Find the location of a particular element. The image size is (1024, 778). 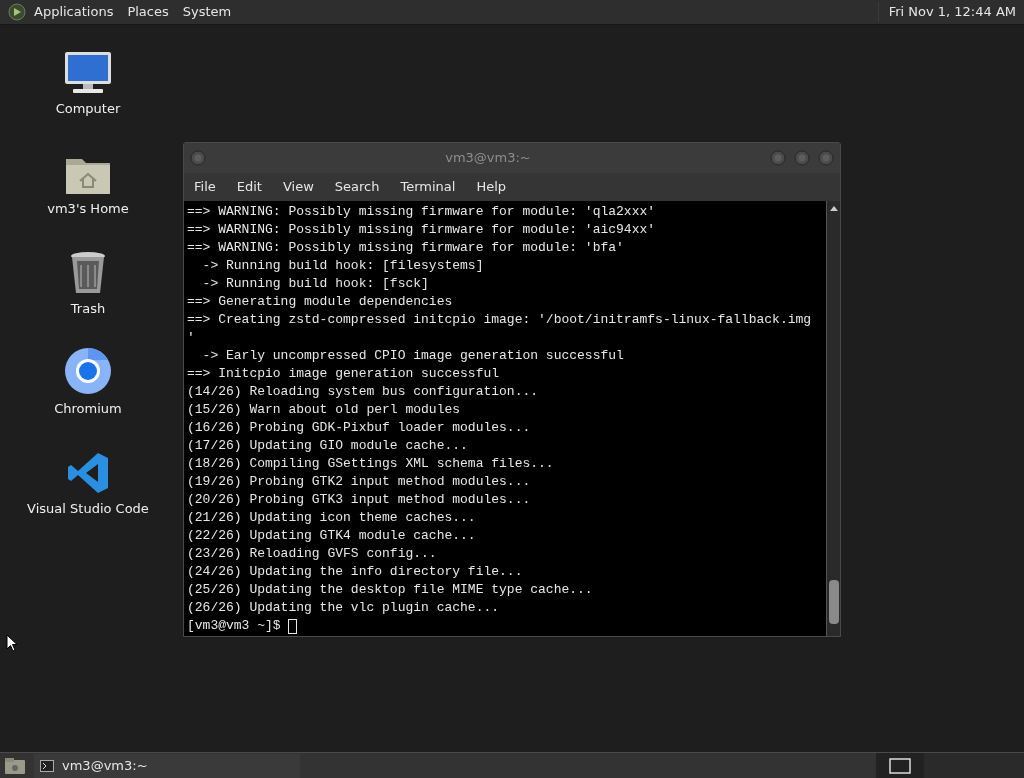

terminal-line: -> Running build hook: [filesystems] is located at coordinates (342, 266).